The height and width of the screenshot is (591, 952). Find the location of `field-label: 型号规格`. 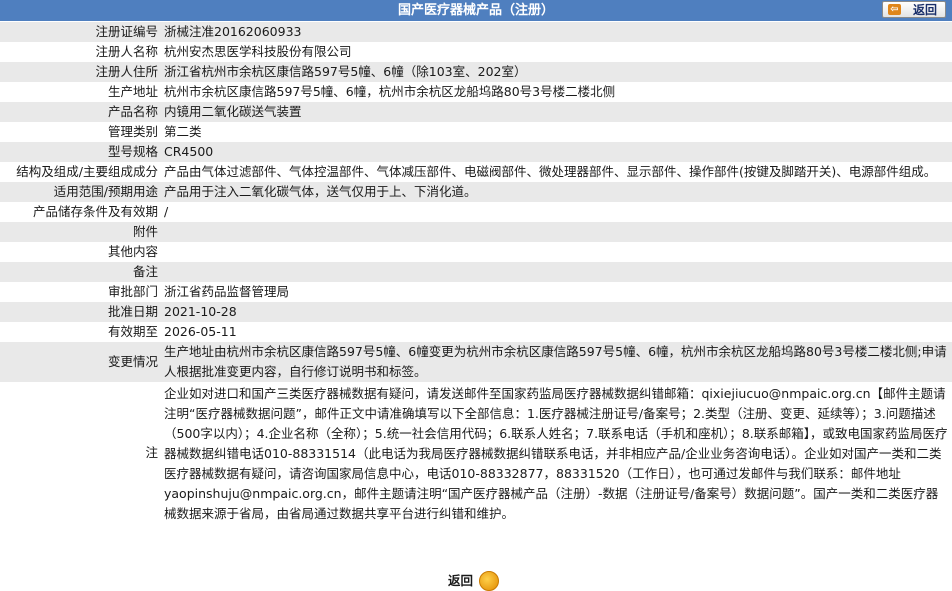

field-label: 型号规格 is located at coordinates (81, 152).